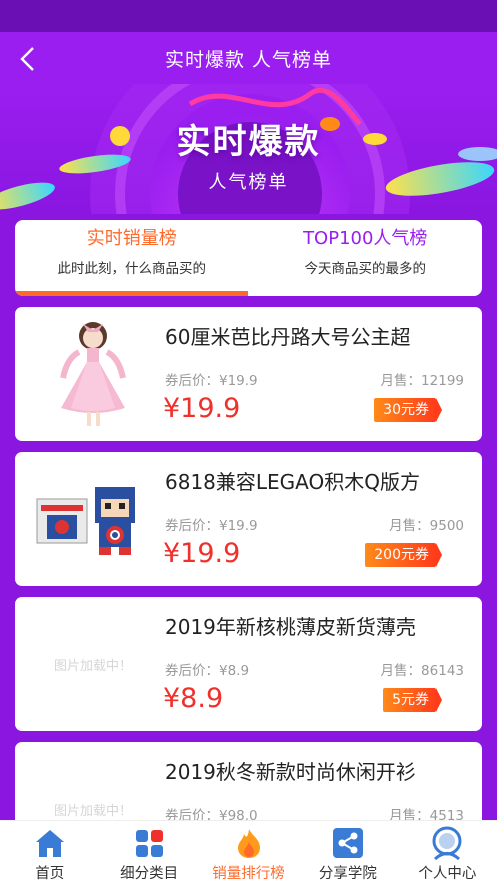 The width and height of the screenshot is (497, 883). What do you see at coordinates (131, 293) in the screenshot?
I see `active-tab-indicator` at bounding box center [131, 293].